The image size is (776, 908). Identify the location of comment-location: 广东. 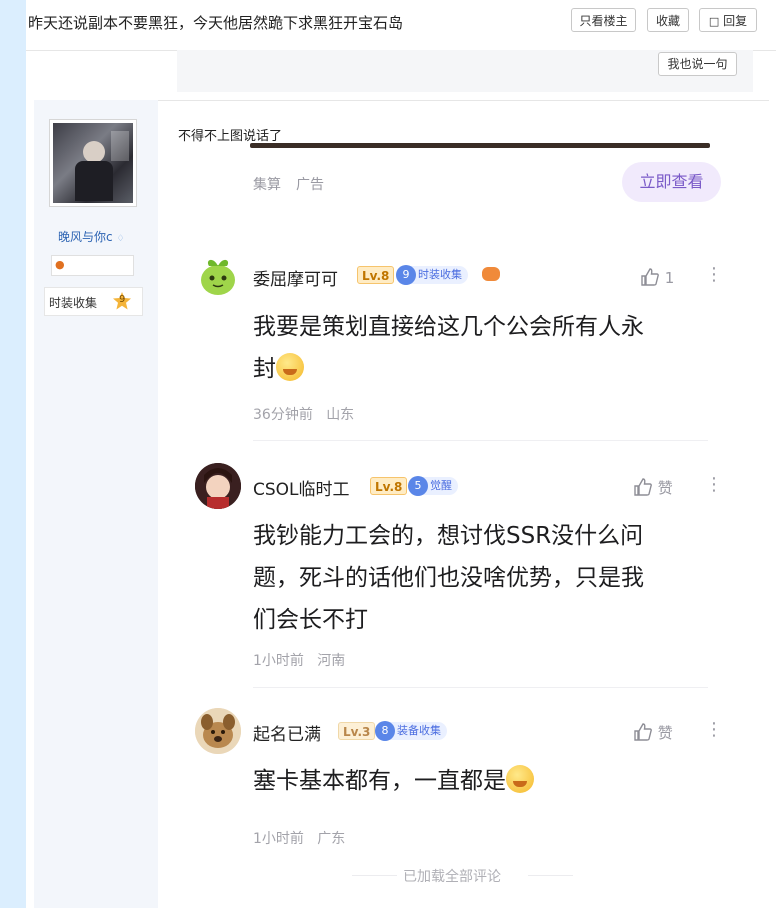
(331, 839).